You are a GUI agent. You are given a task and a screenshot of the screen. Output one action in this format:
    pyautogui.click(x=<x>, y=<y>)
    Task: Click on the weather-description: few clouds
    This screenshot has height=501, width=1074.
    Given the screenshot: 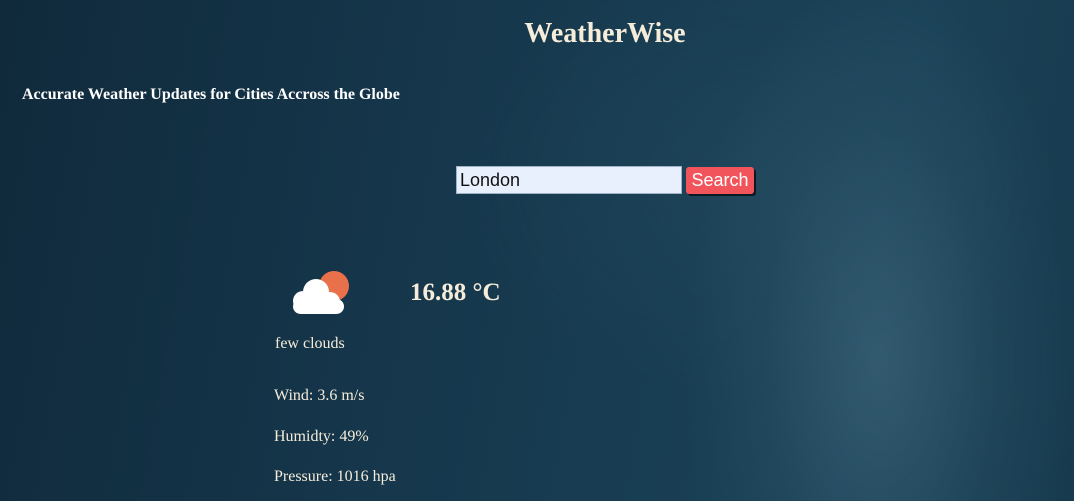 What is the action you would take?
    pyautogui.click(x=310, y=343)
    